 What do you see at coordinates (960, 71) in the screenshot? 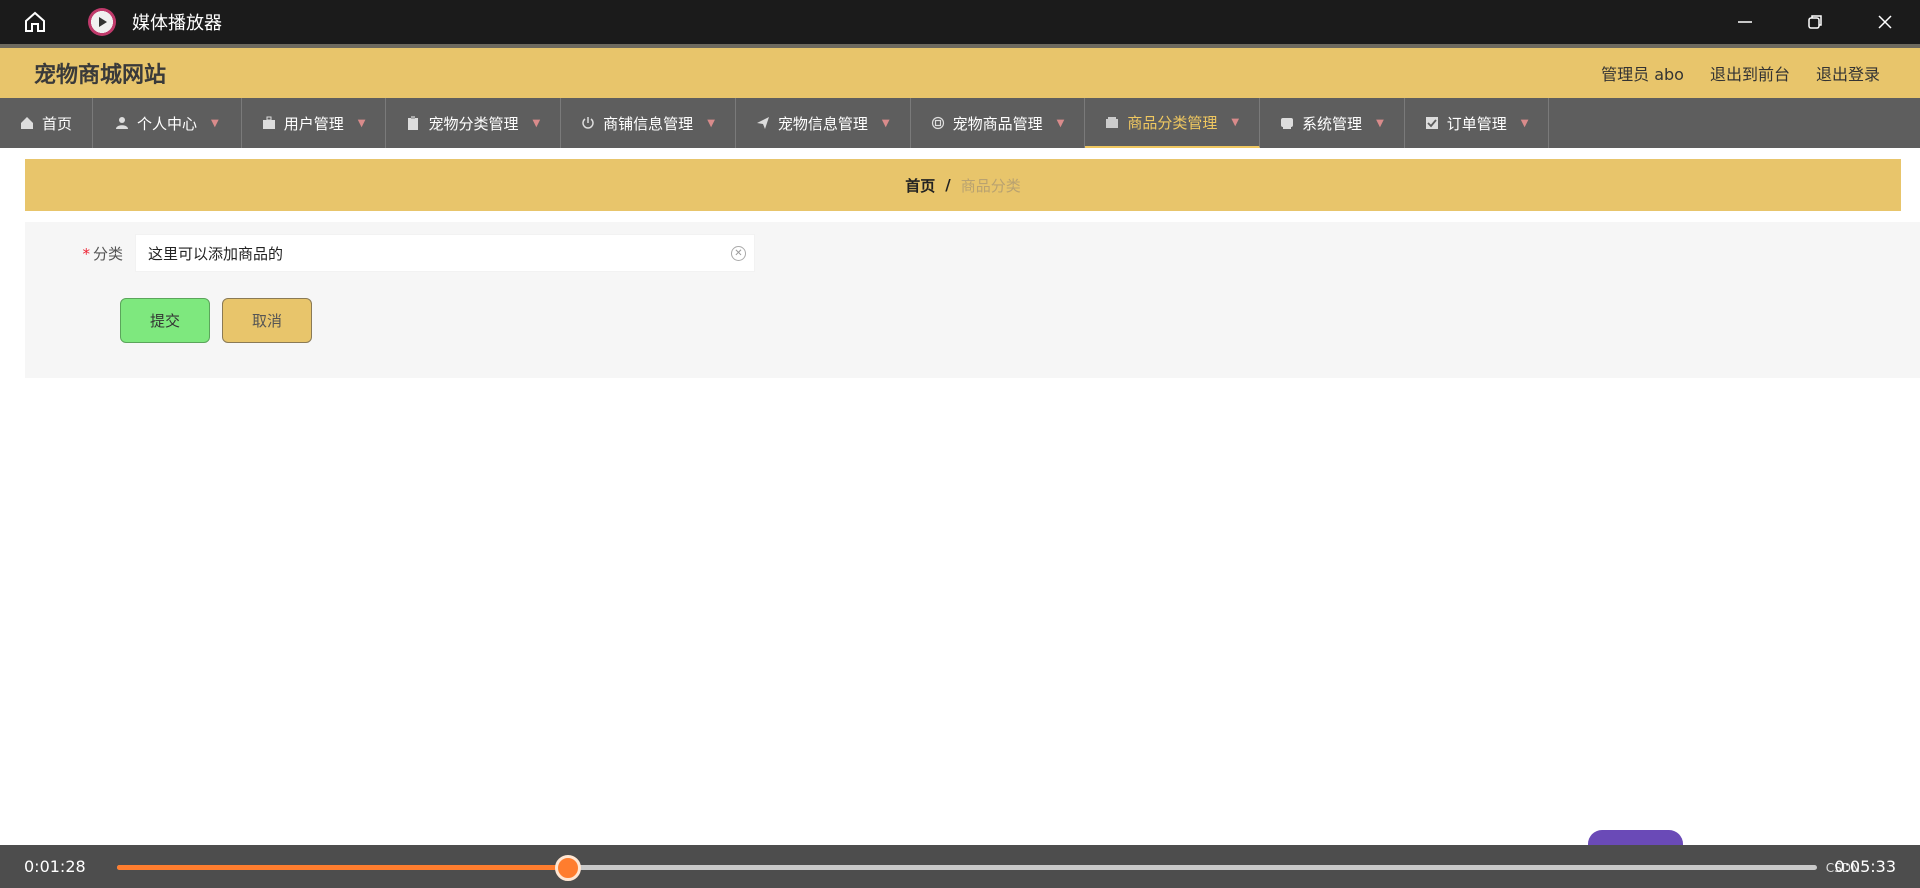
I see `site-header: 宠物商城网站 管理员 abo 退出到前台 退出登录` at bounding box center [960, 71].